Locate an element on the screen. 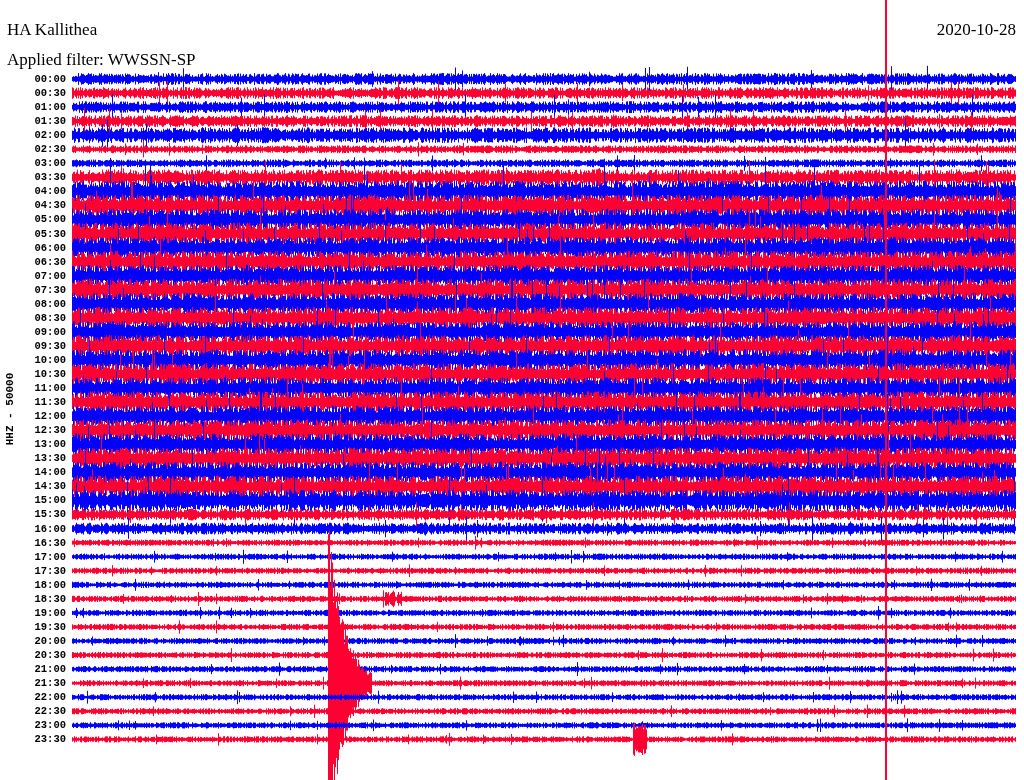 The image size is (1024, 780). time-label: 19:00 is located at coordinates (50, 612).